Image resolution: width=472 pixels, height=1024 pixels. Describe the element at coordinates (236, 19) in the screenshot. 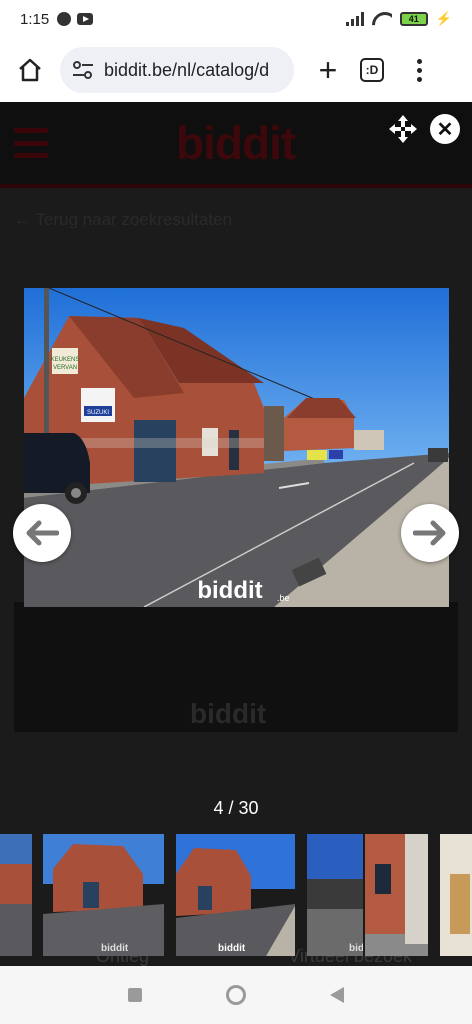

I see `status-bar: 1:15 41 ⚡` at that location.